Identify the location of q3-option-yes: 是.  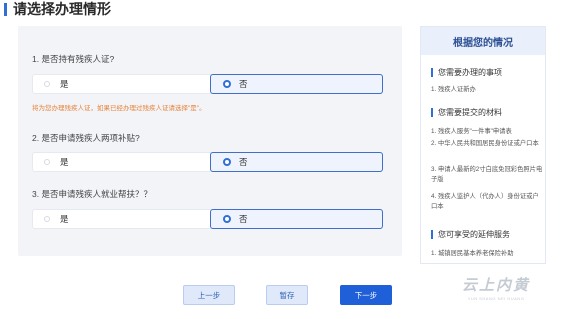
(124, 219).